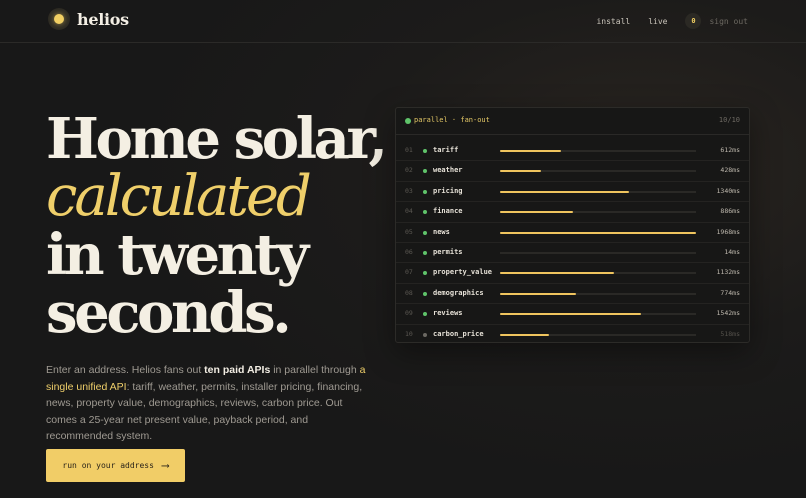 This screenshot has height=498, width=806. Describe the element at coordinates (728, 21) in the screenshot. I see `sign-out-link: sign out` at that location.